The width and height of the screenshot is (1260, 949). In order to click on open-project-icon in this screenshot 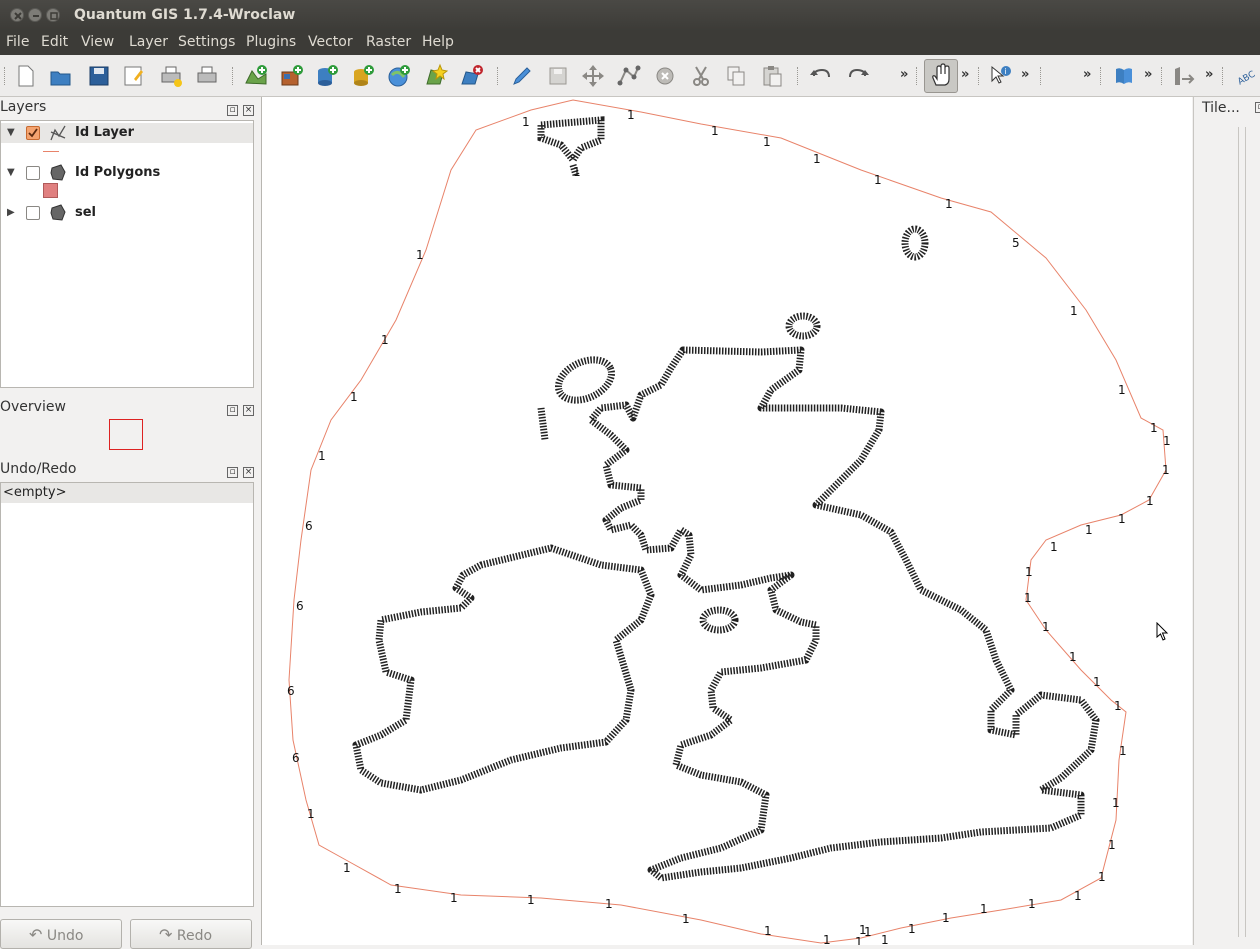, I will do `click(61, 76)`.